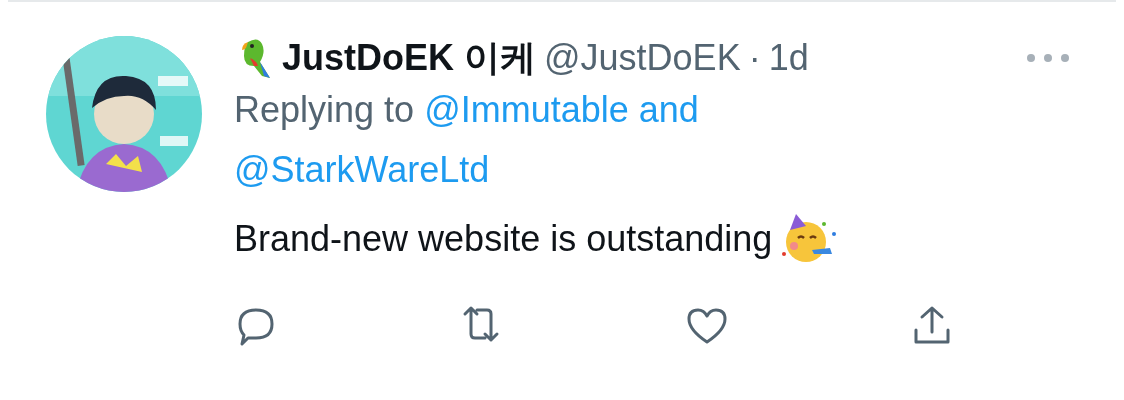 The image size is (1124, 400). Describe the element at coordinates (642, 58) in the screenshot. I see `author-handle: @JustDoEK` at that location.